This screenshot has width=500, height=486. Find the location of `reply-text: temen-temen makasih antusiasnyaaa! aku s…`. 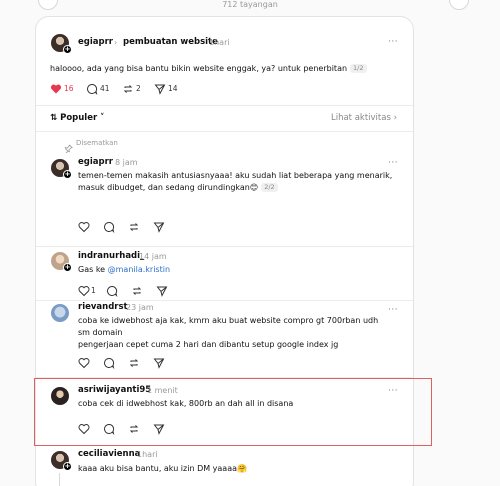

reply-text: temen-temen makasih antusiasnyaaa! aku s… is located at coordinates (235, 181).